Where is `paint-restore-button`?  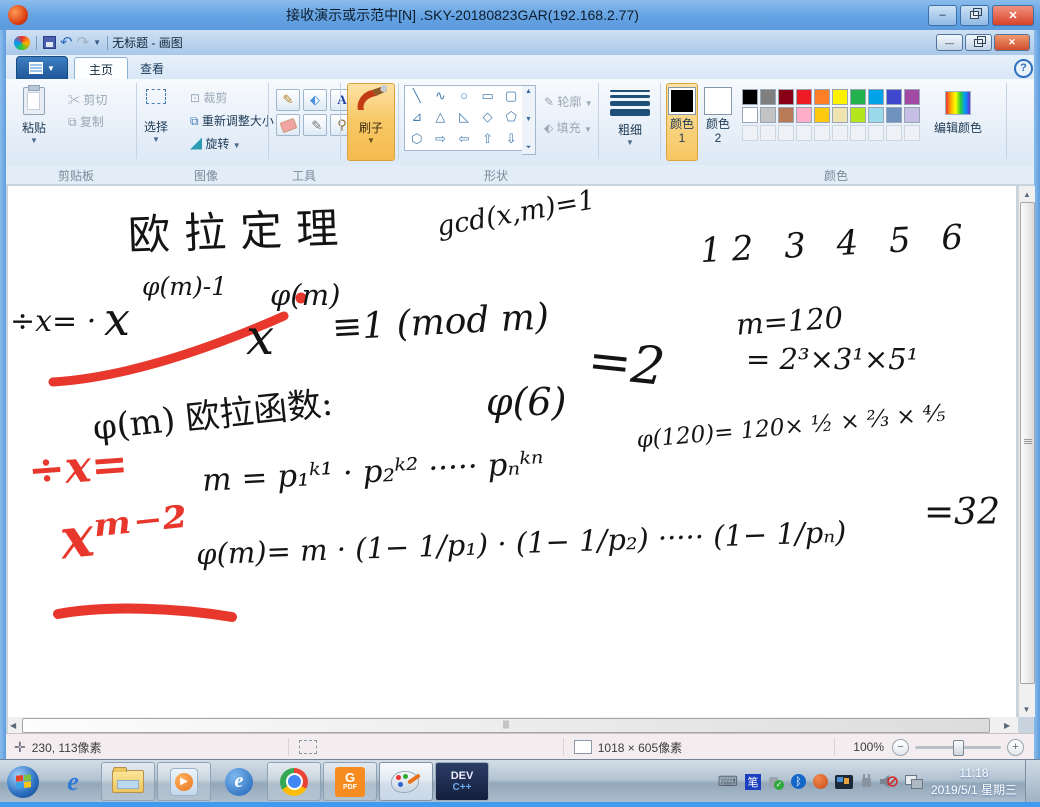
paint-restore-button is located at coordinates (978, 42).